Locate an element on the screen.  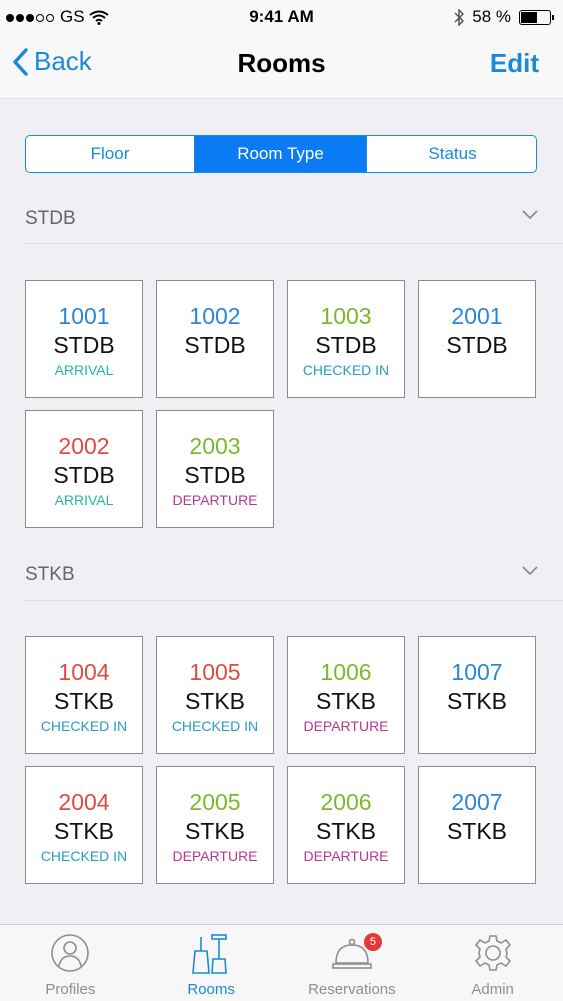
edit-button: Edit is located at coordinates (514, 63).